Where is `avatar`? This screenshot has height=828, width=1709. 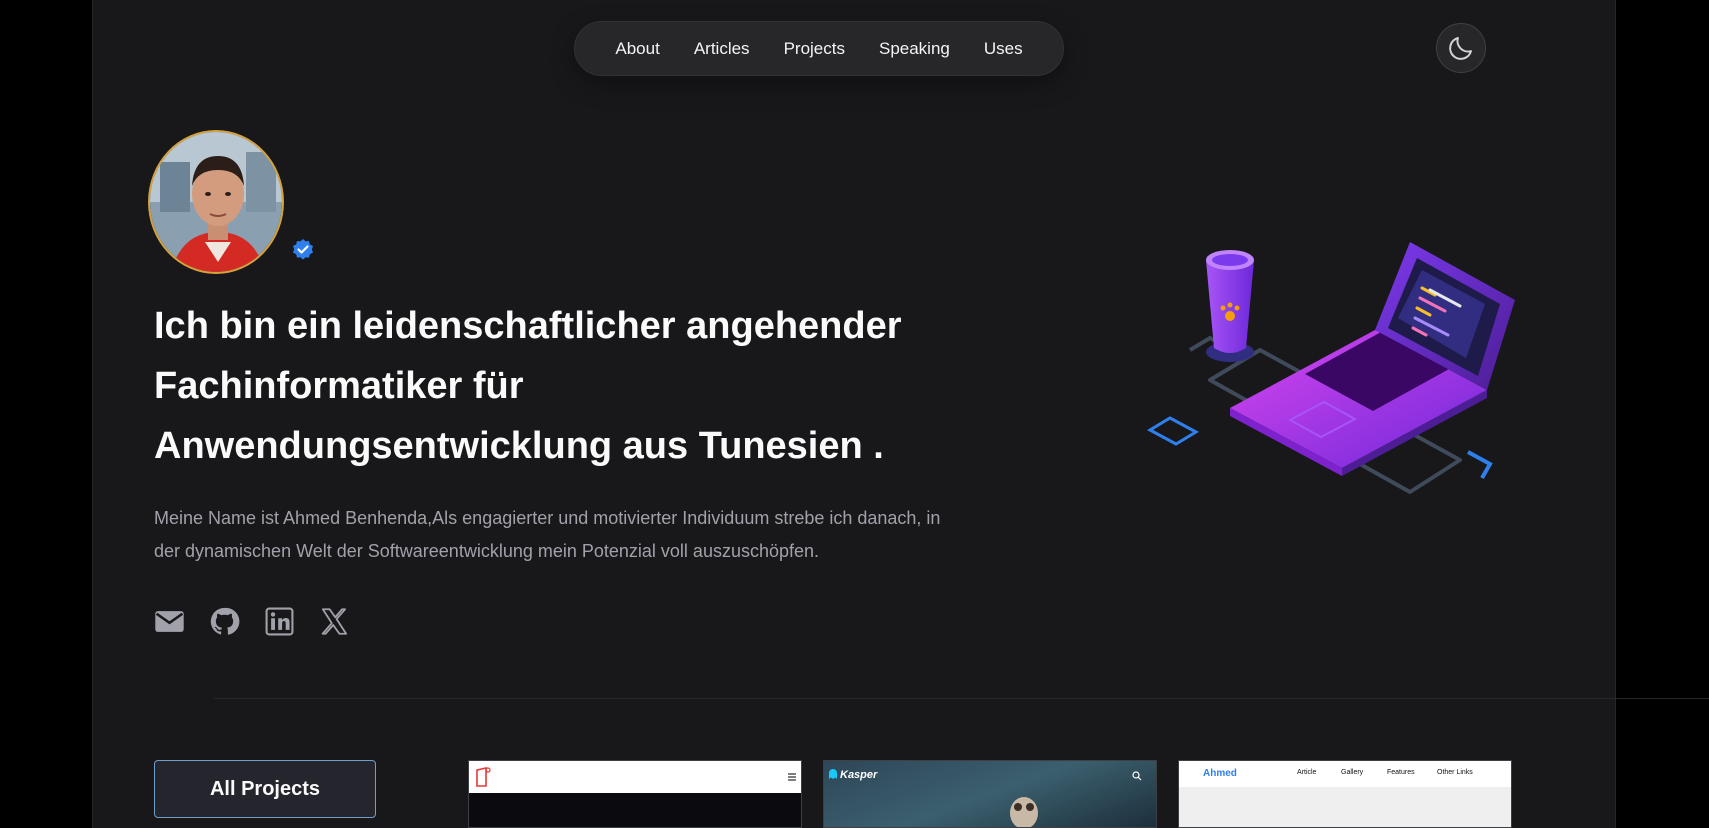 avatar is located at coordinates (216, 202).